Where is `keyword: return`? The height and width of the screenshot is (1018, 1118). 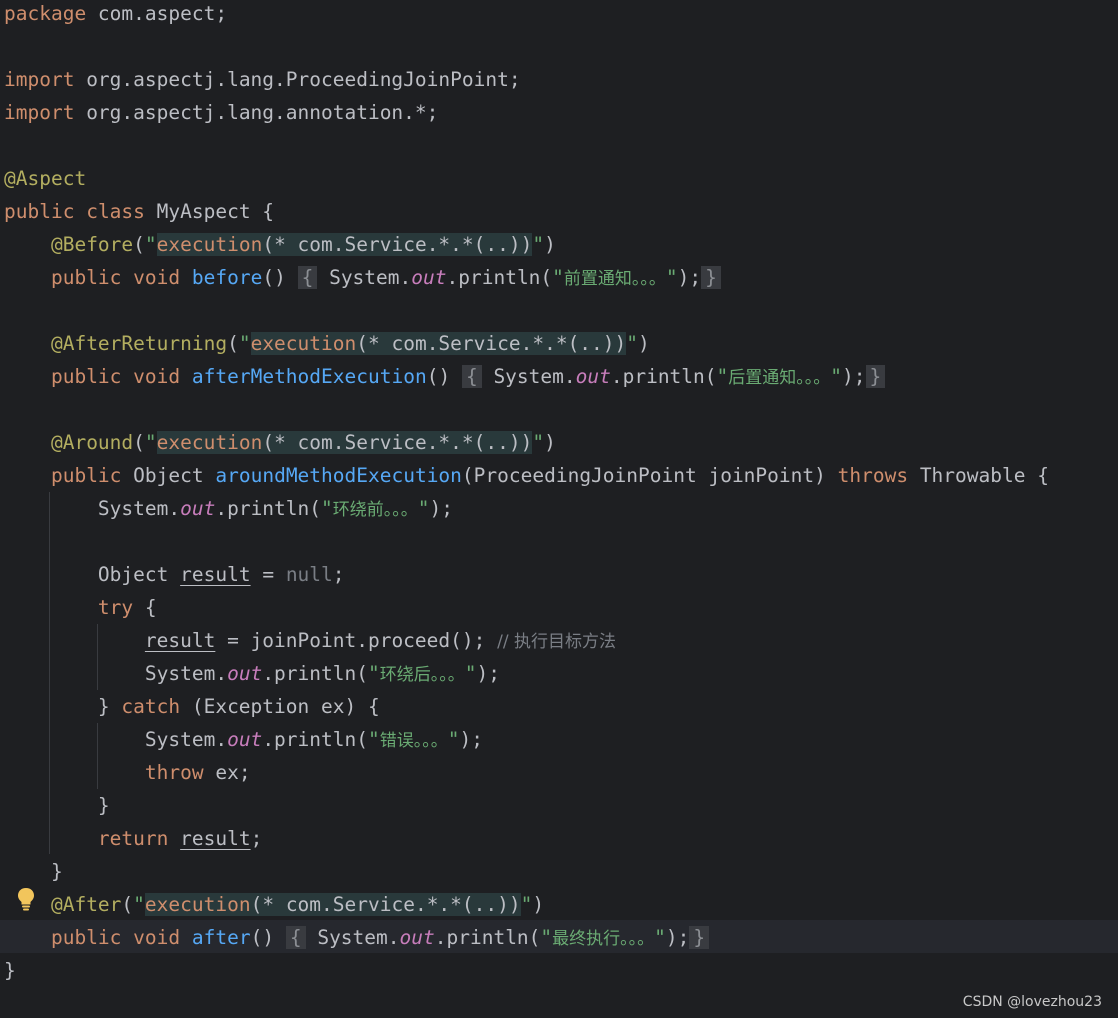
keyword: return is located at coordinates (133, 838).